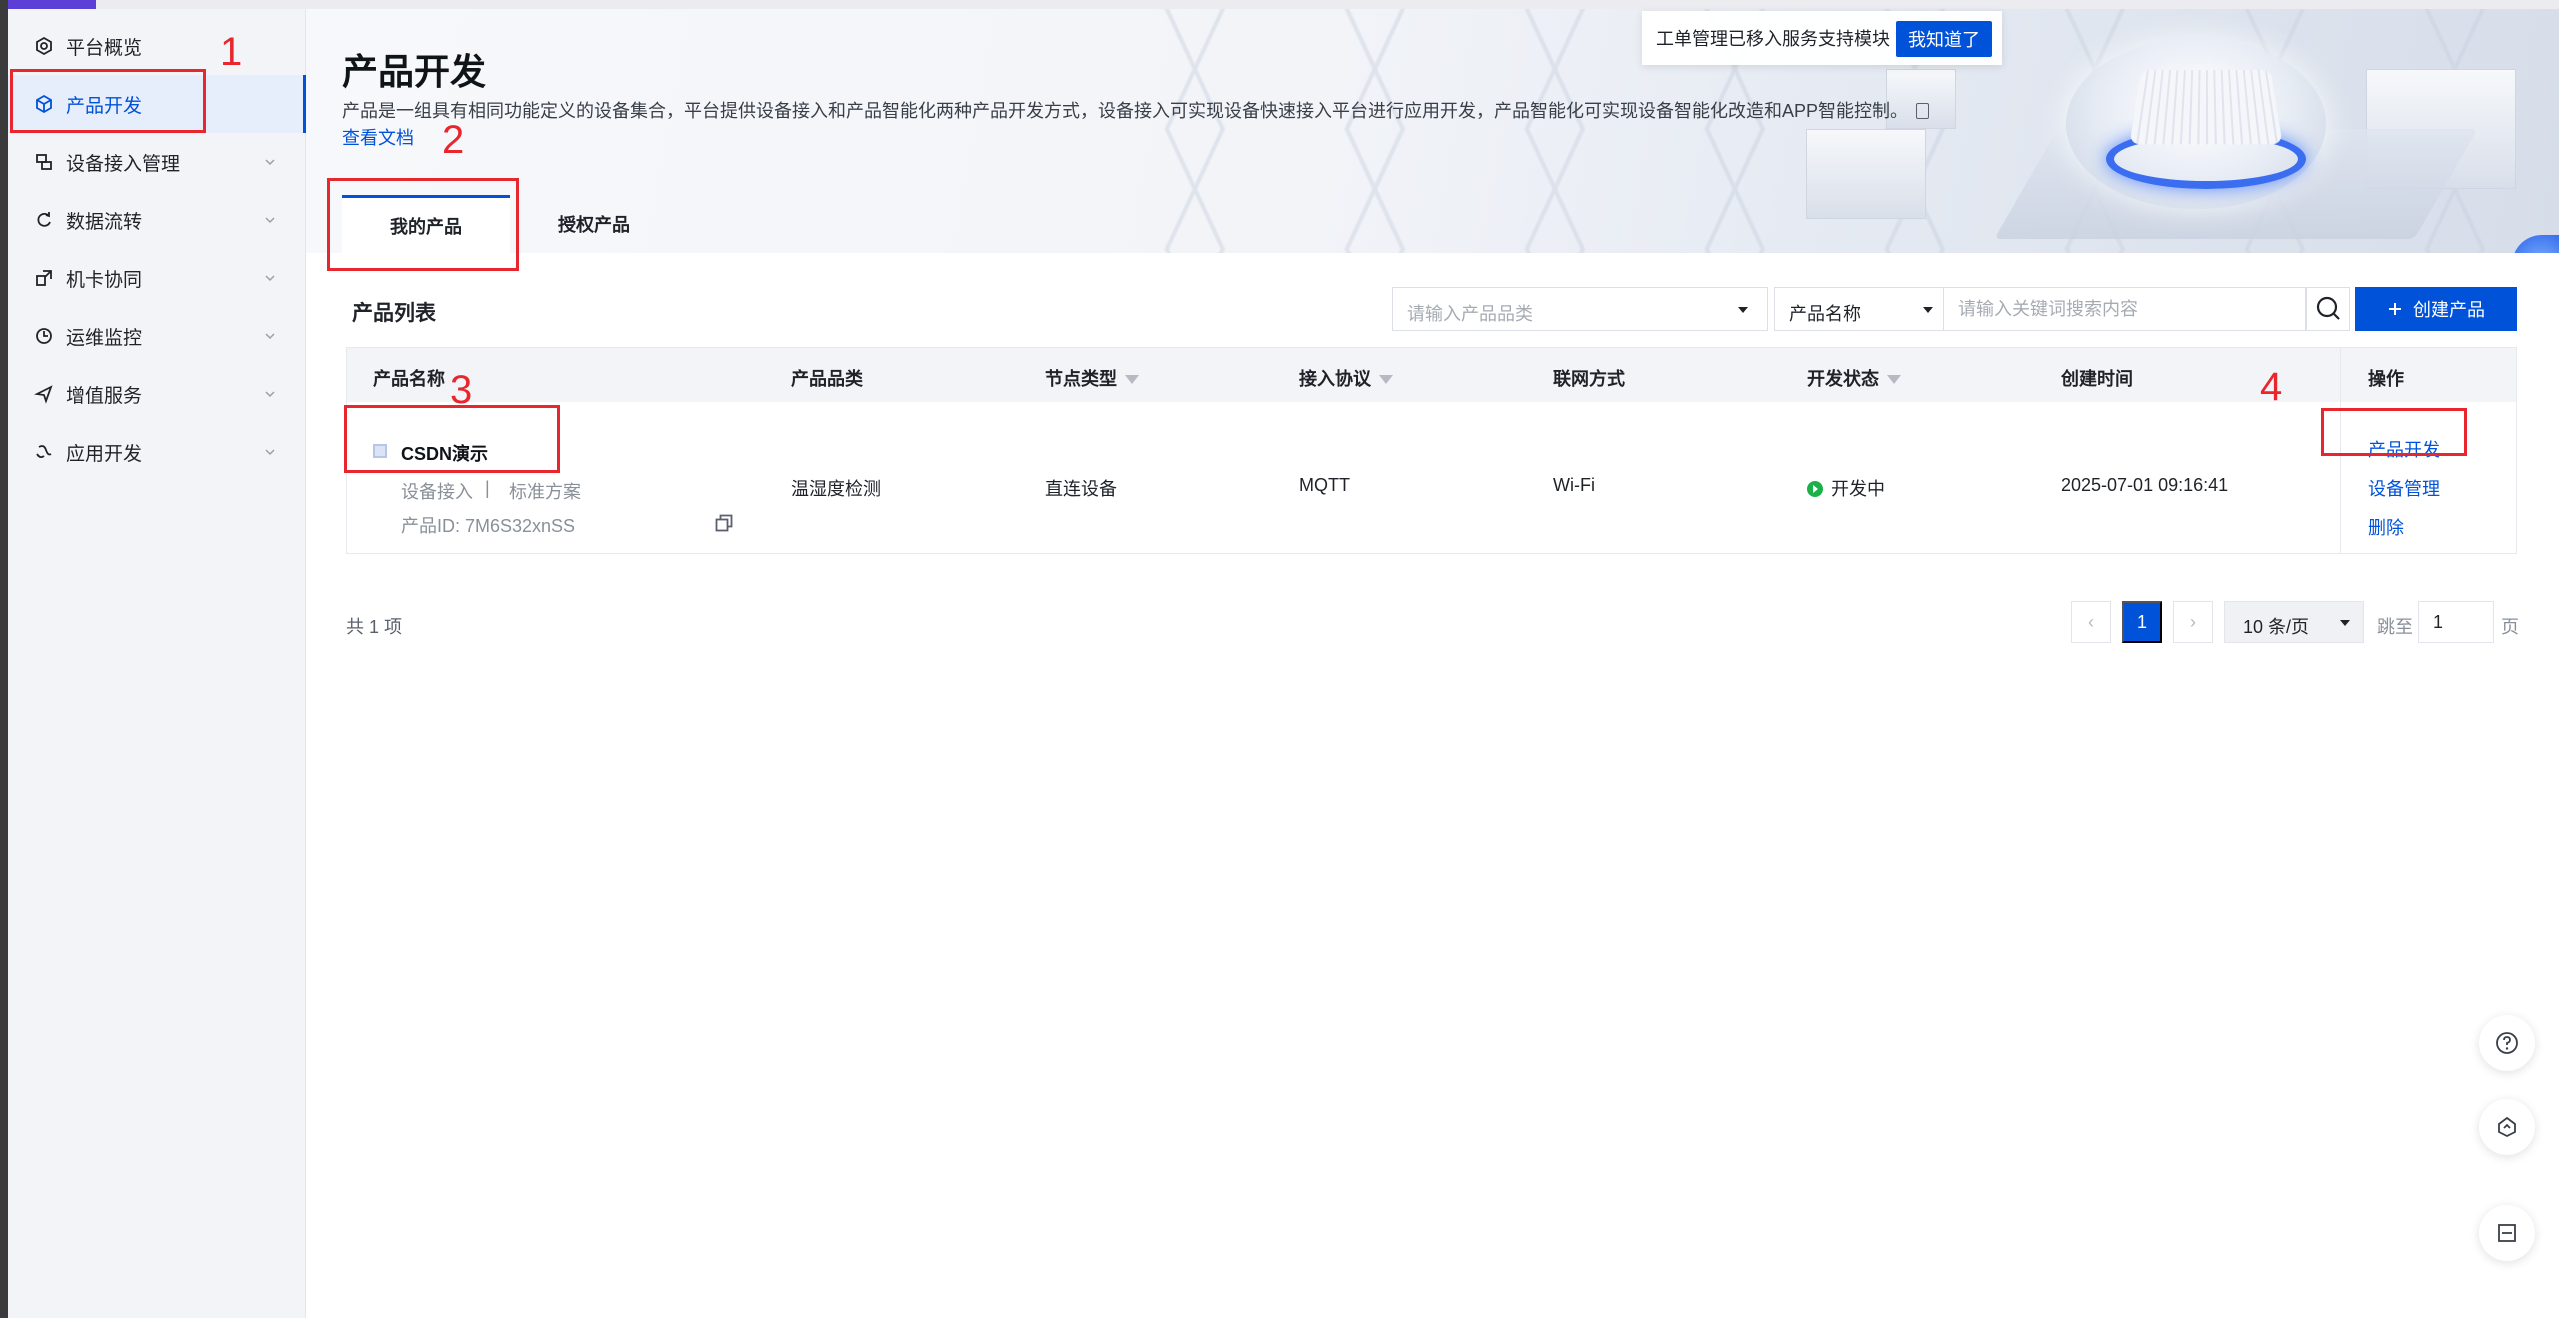 Image resolution: width=2559 pixels, height=1318 pixels. Describe the element at coordinates (1843, 379) in the screenshot. I see `column-header-label: 开发状态` at that location.